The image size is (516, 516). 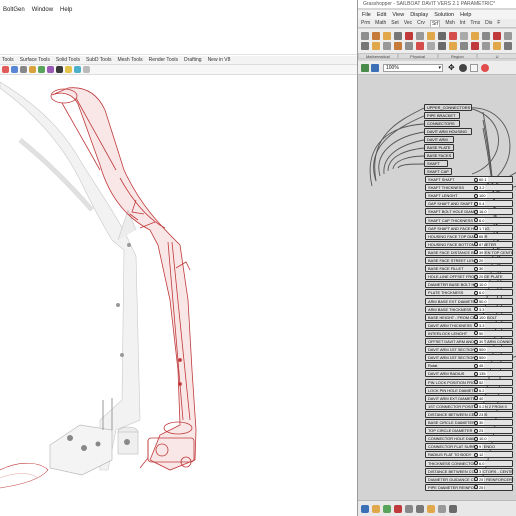 What do you see at coordinates (469, 422) in the screenshot?
I see `number-slider: BASE CIRCLE DIAMETER 30` at bounding box center [469, 422].